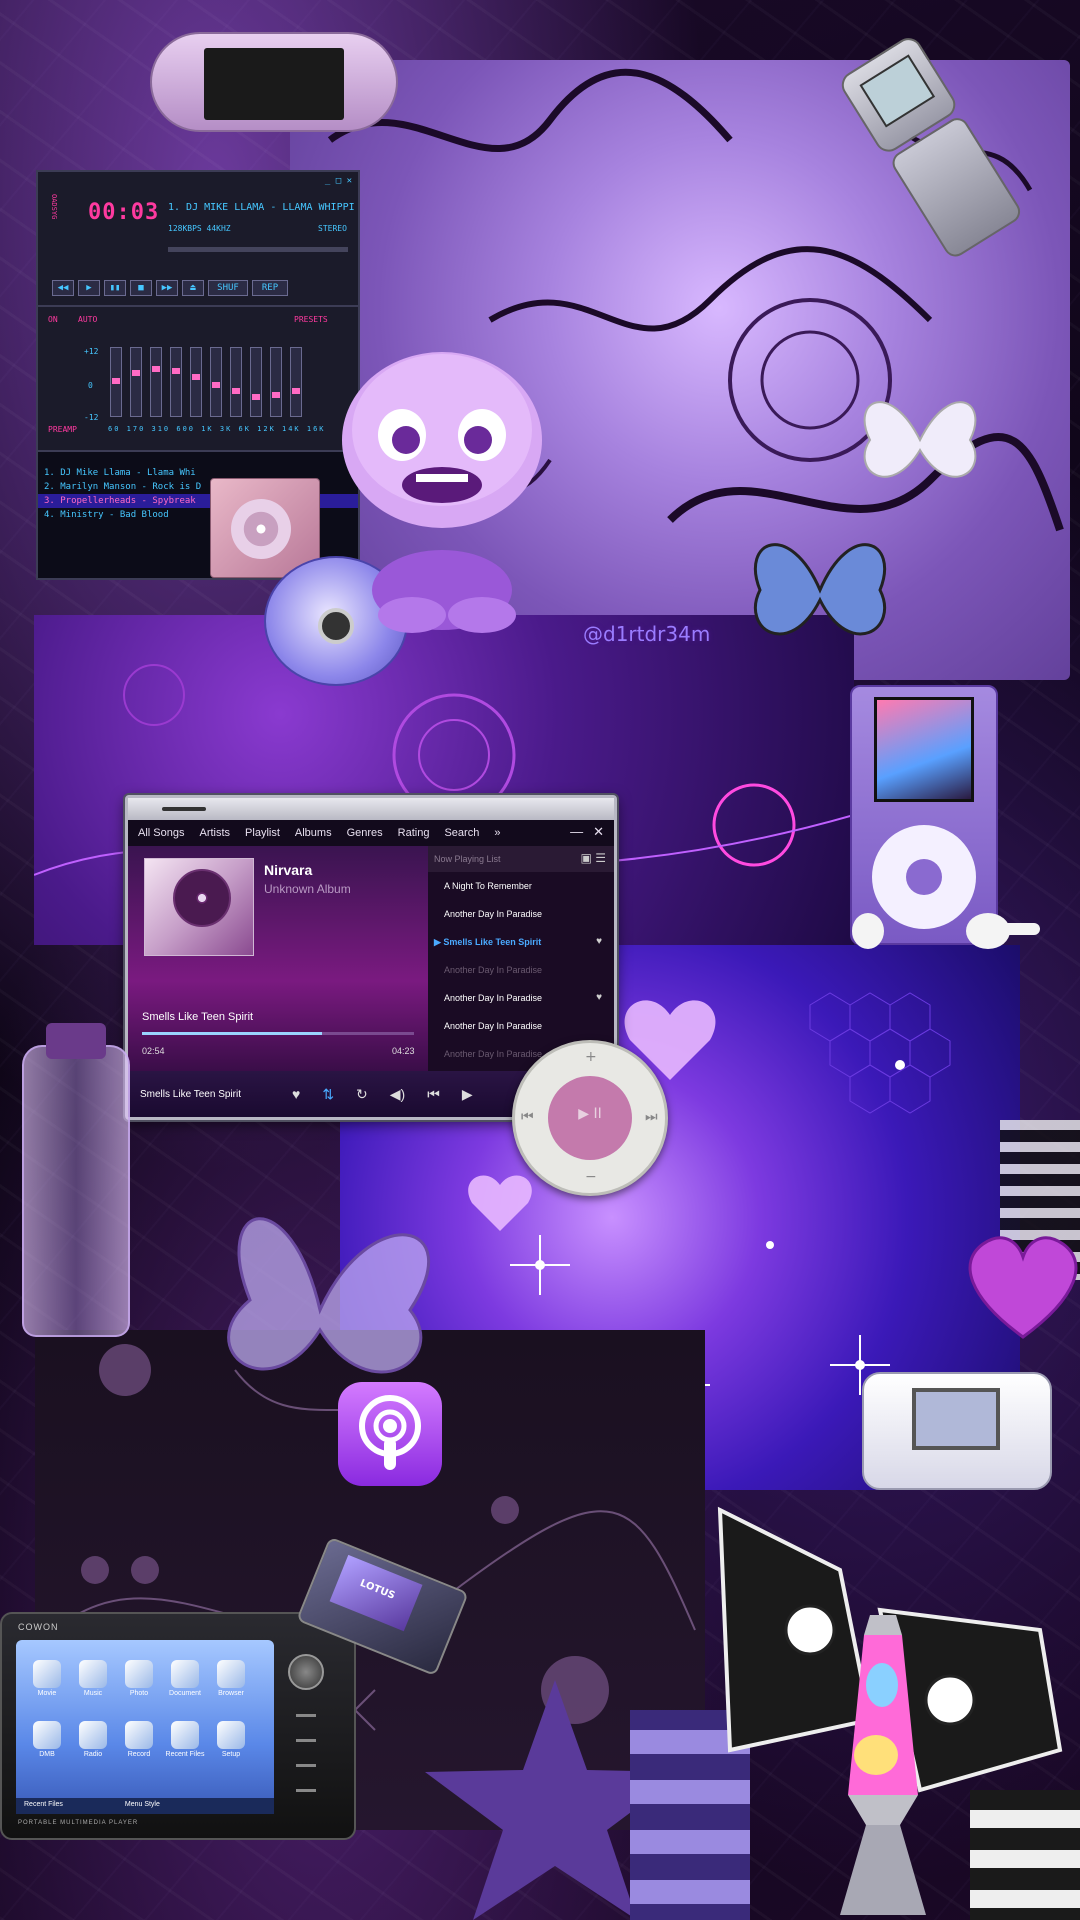 Image resolution: width=1080 pixels, height=1920 pixels. What do you see at coordinates (124, 212) in the screenshot?
I see `winamp-time-display: 00:03` at bounding box center [124, 212].